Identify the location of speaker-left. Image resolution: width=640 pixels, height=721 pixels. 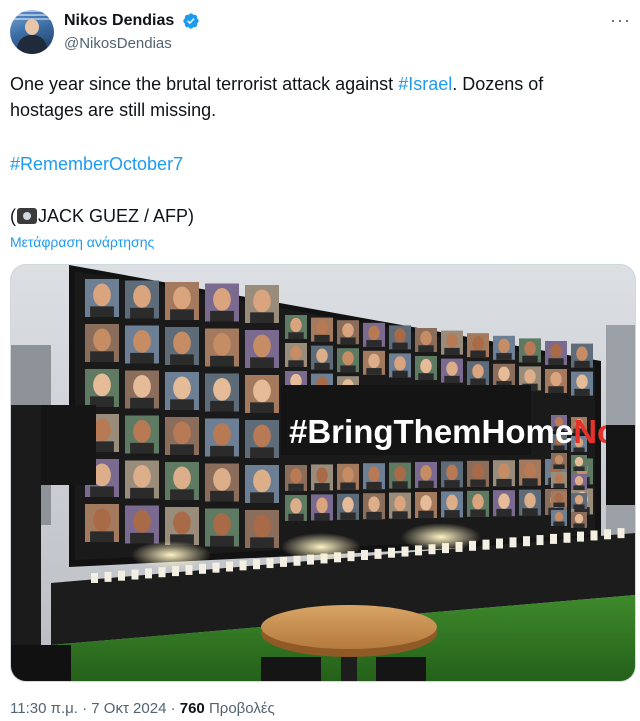
(66, 445).